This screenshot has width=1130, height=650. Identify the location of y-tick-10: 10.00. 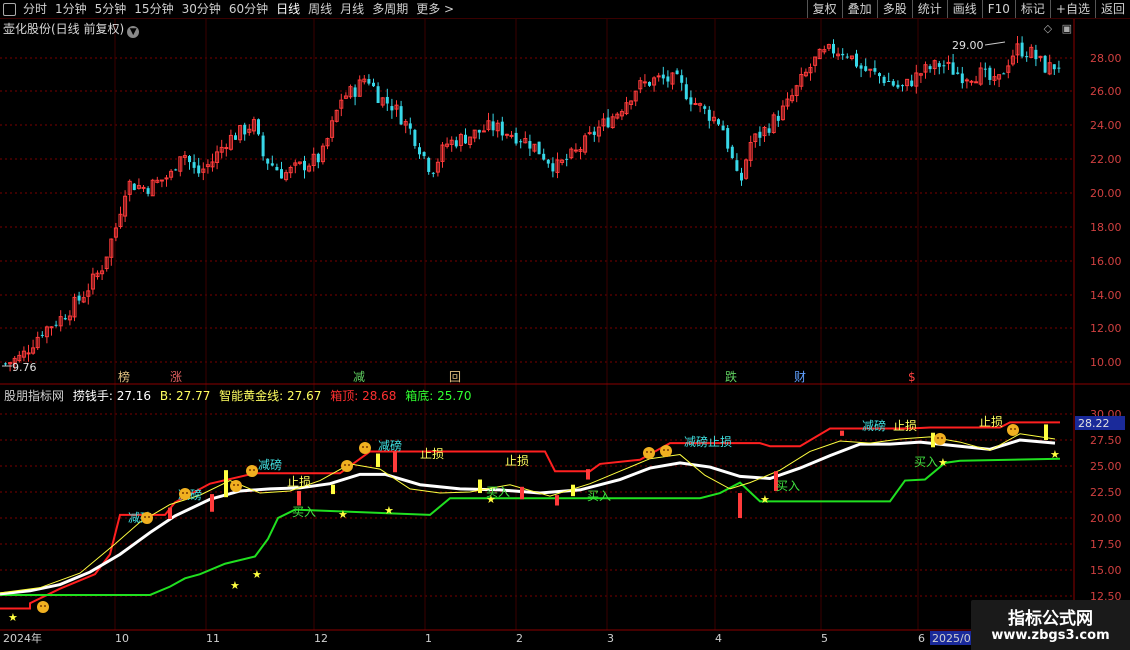
(1106, 362).